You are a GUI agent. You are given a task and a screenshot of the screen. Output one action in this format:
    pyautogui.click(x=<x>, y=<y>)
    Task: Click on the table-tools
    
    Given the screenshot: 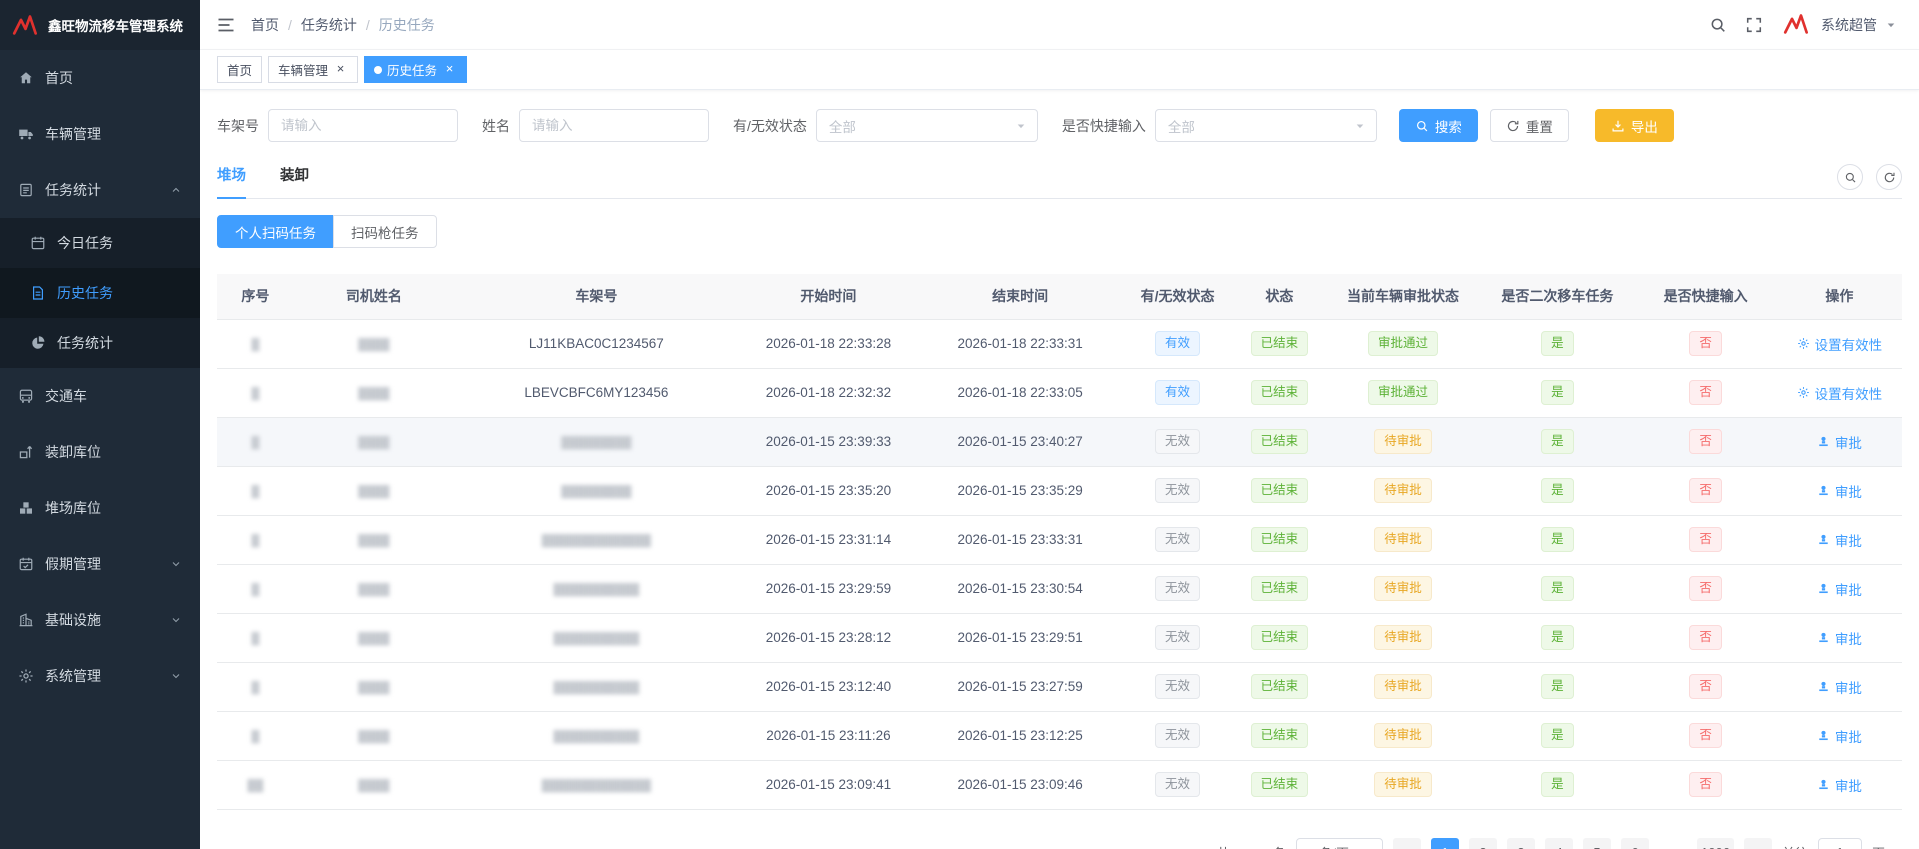 What is the action you would take?
    pyautogui.click(x=1869, y=181)
    